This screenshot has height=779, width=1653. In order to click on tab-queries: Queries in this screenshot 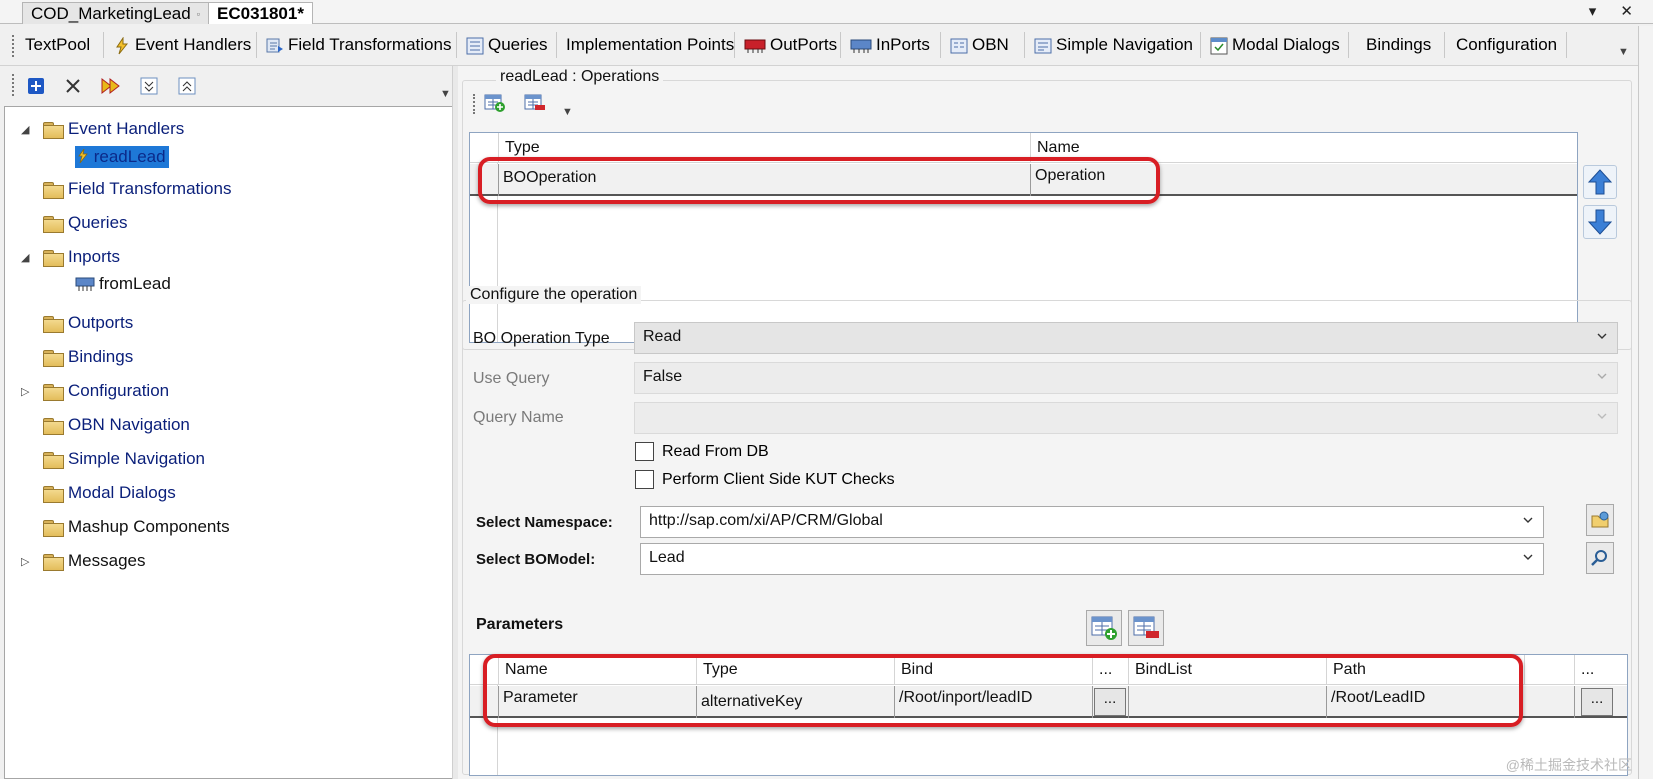, I will do `click(507, 45)`.